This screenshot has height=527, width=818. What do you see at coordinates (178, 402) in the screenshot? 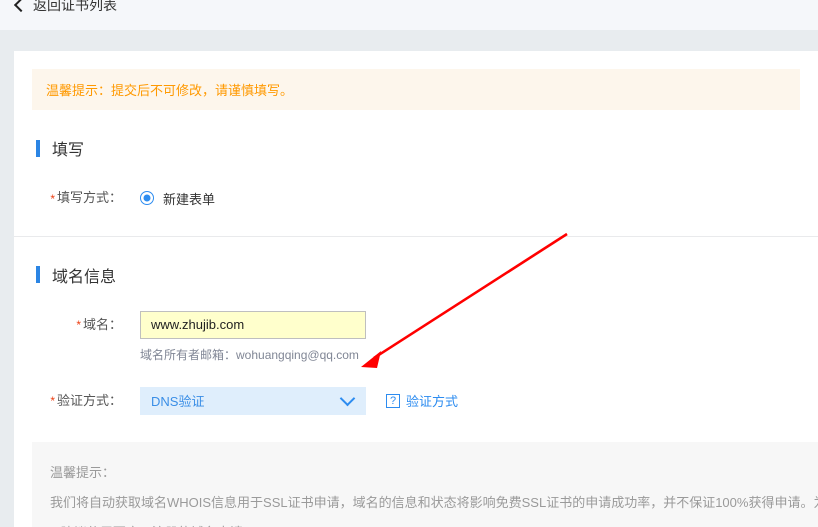
I see `verification-method-selected-value: DNS验证` at bounding box center [178, 402].